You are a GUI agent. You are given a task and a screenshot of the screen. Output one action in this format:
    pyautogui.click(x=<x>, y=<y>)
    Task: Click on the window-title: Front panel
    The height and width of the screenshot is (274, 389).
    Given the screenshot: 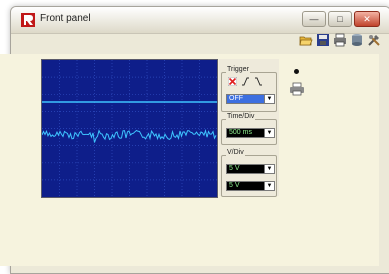 What is the action you would take?
    pyautogui.click(x=65, y=18)
    